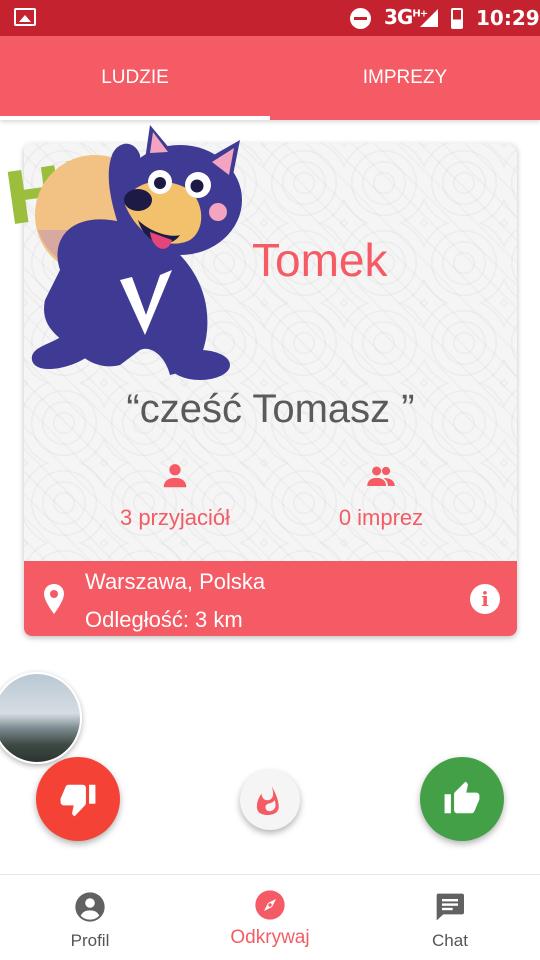 The width and height of the screenshot is (540, 960). I want to click on nav-odkrywaj: Odkrywaj, so click(270, 917).